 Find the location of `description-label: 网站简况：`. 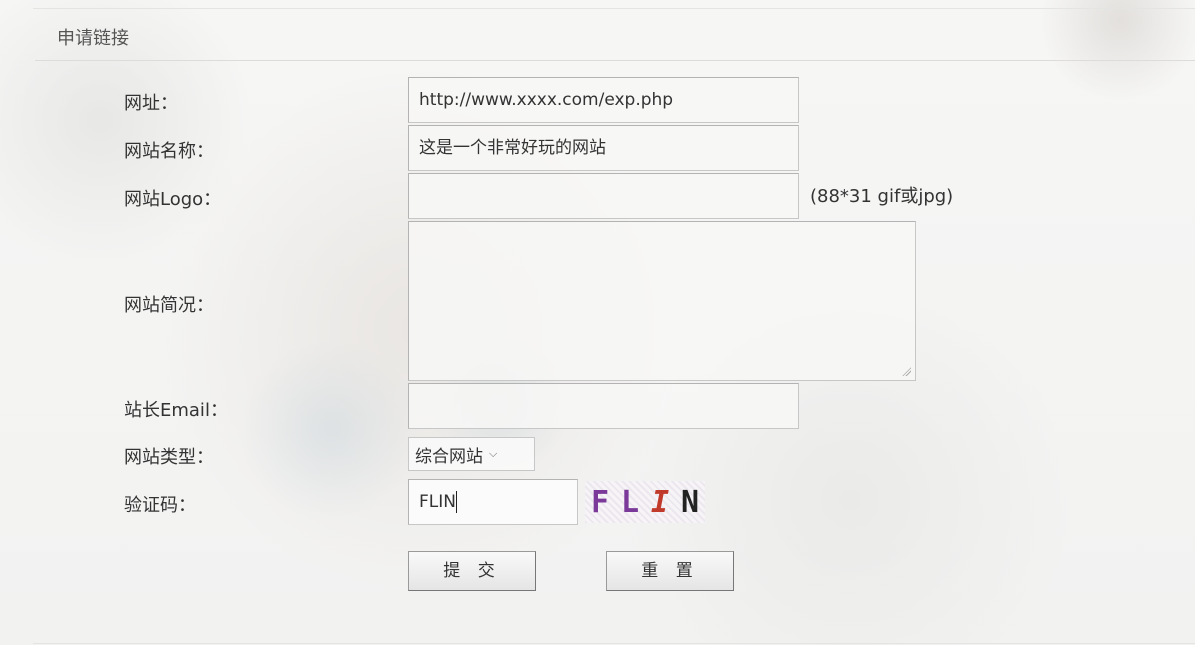

description-label: 网站简况： is located at coordinates (169, 305).